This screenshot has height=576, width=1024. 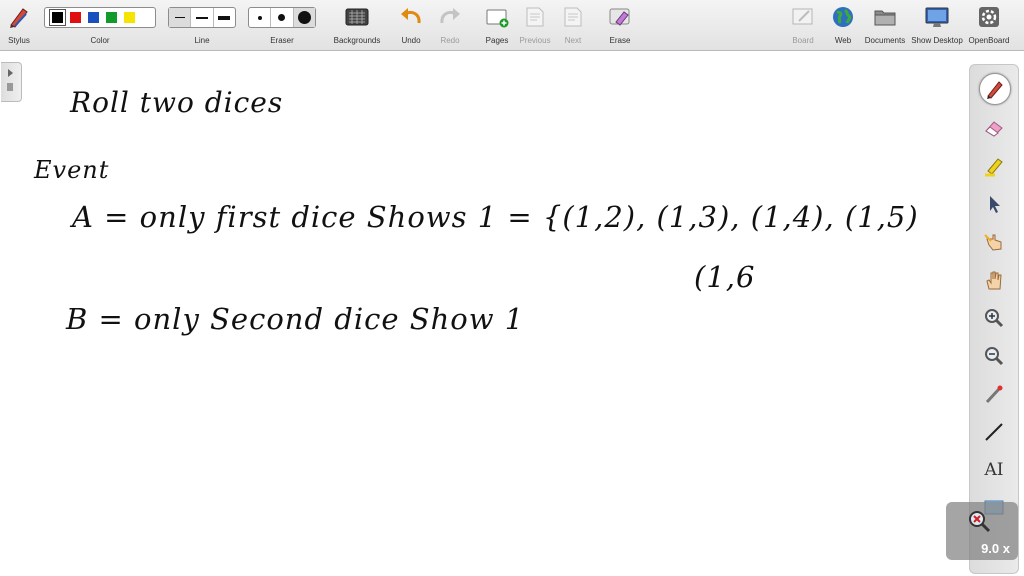 I want to click on text-icon: AI, so click(x=994, y=470).